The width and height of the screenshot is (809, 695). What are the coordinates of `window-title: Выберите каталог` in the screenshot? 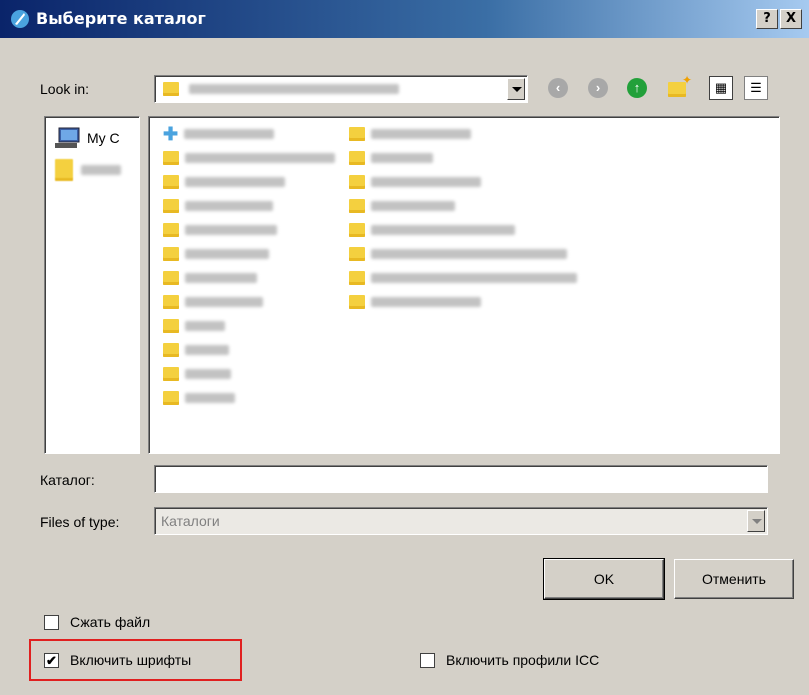 It's located at (121, 18).